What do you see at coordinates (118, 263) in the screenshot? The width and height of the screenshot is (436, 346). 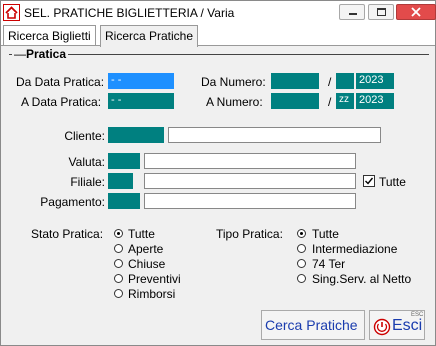 I see `stato-radio-chiuse` at bounding box center [118, 263].